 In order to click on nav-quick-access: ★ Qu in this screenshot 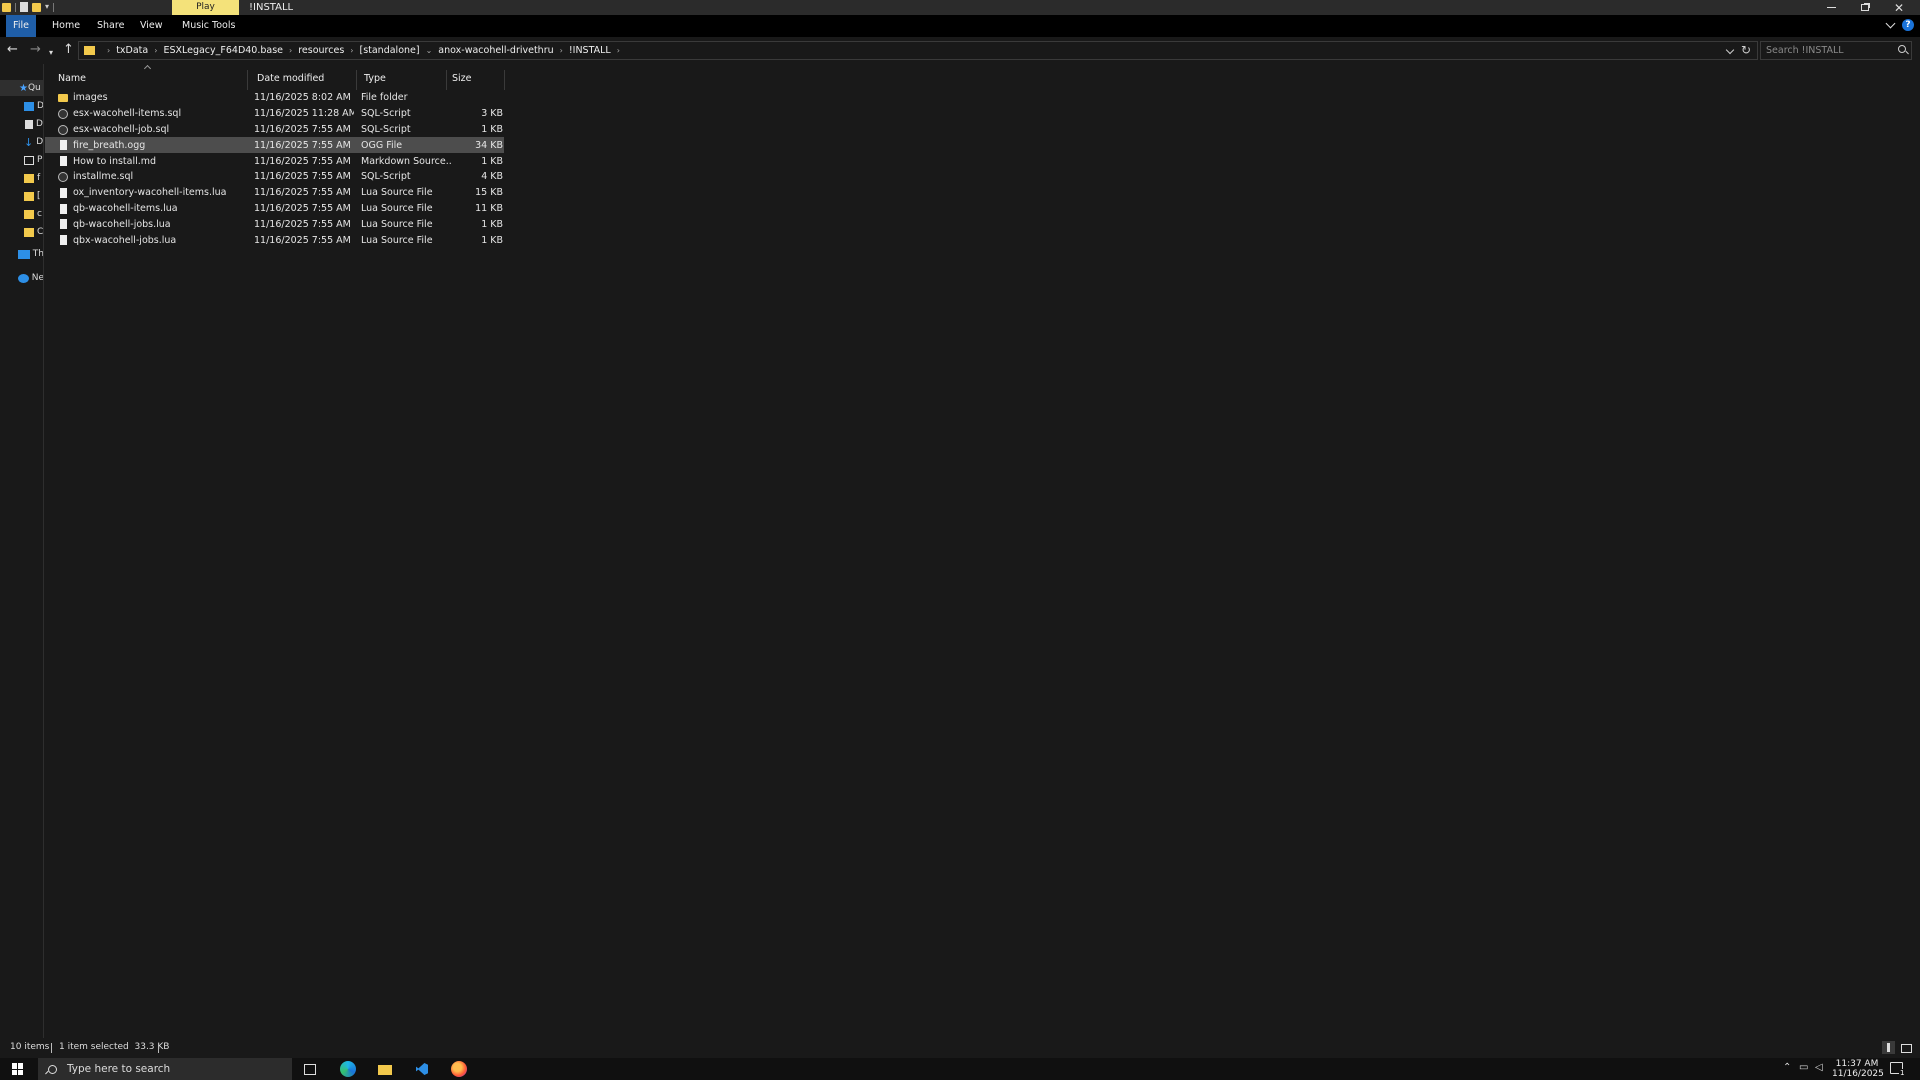, I will do `click(21, 88)`.